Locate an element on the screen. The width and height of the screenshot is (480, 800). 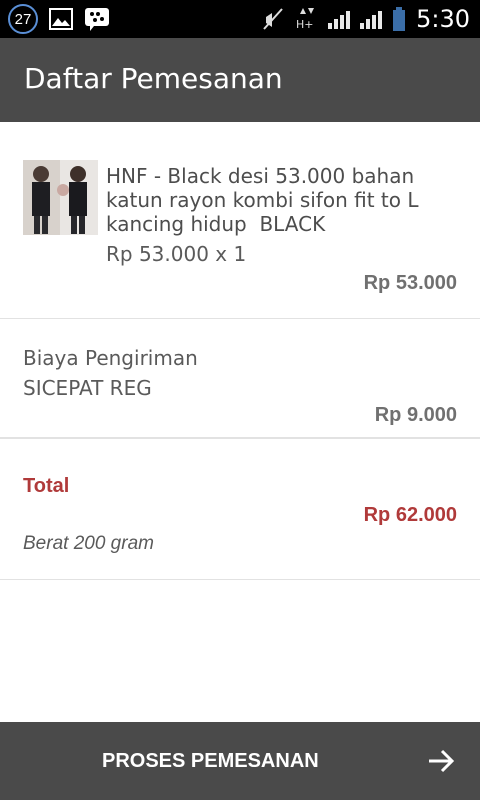
notification-count-icon: 27 is located at coordinates (23, 19).